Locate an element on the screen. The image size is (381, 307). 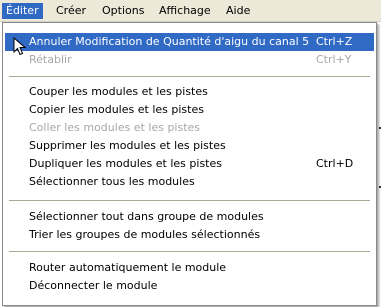
menu-item-copy: Copier les modules et les pistes is located at coordinates (189, 110).